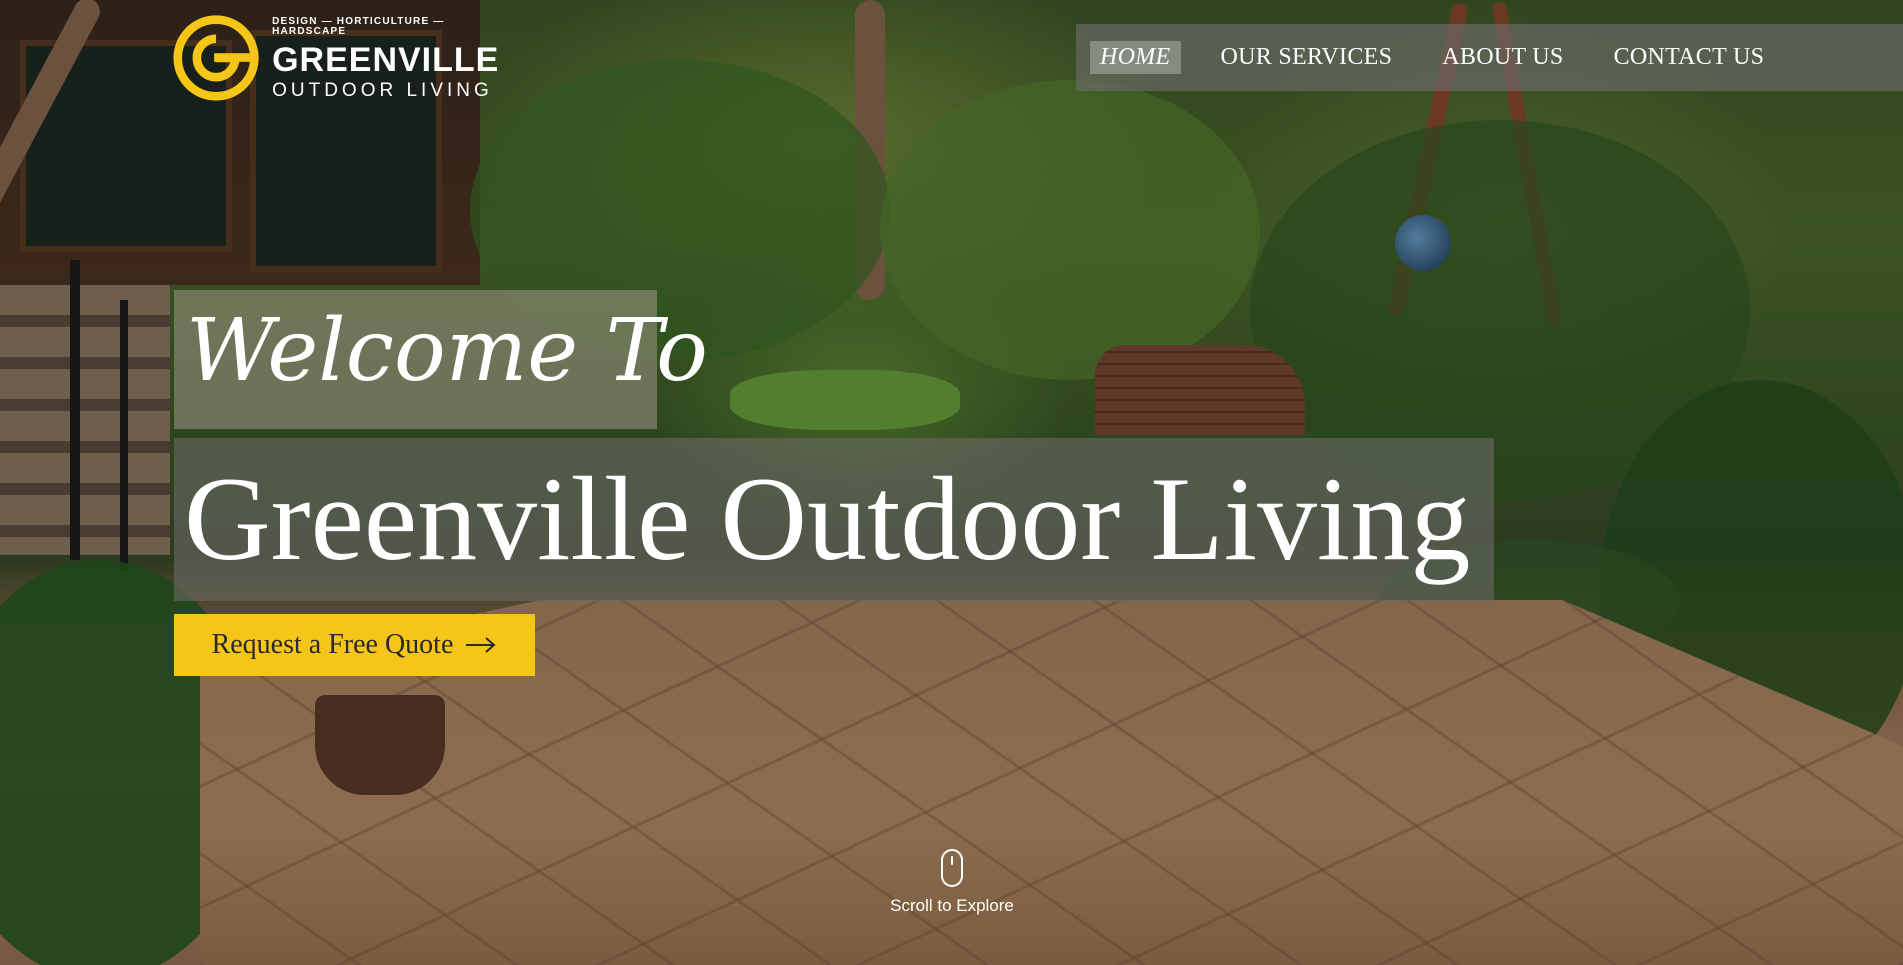 Image resolution: width=1903 pixels, height=965 pixels. I want to click on logo-name: GREENVILLE, so click(386, 59).